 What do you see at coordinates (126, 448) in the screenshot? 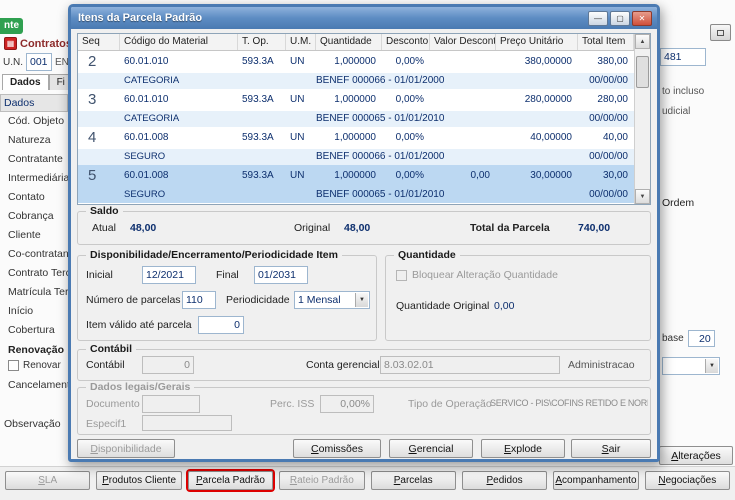
I see `disponibilidade-button: Disponibilidade` at bounding box center [126, 448].